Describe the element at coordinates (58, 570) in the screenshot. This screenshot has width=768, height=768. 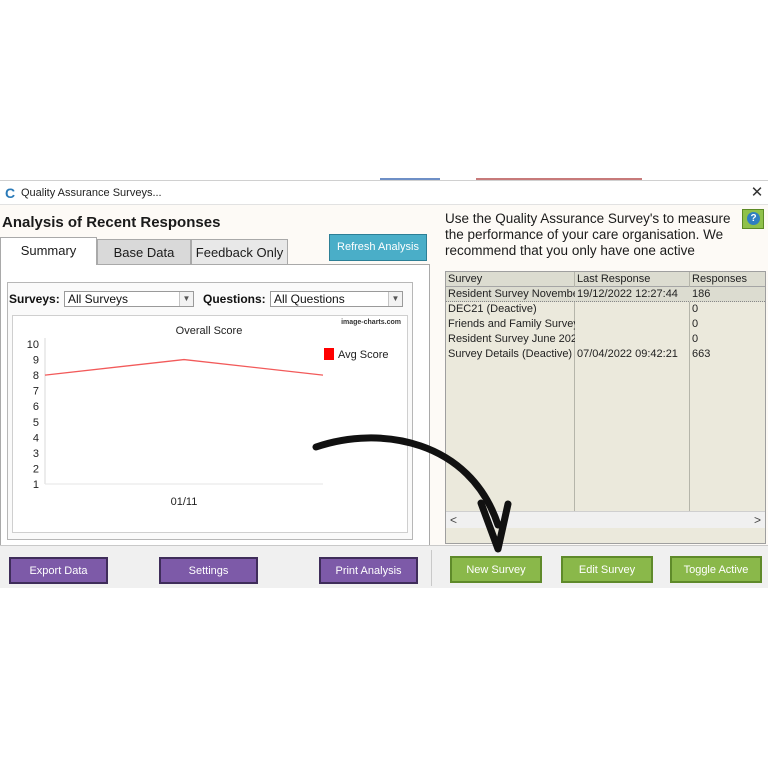
I see `export-data-button: Export Data` at that location.